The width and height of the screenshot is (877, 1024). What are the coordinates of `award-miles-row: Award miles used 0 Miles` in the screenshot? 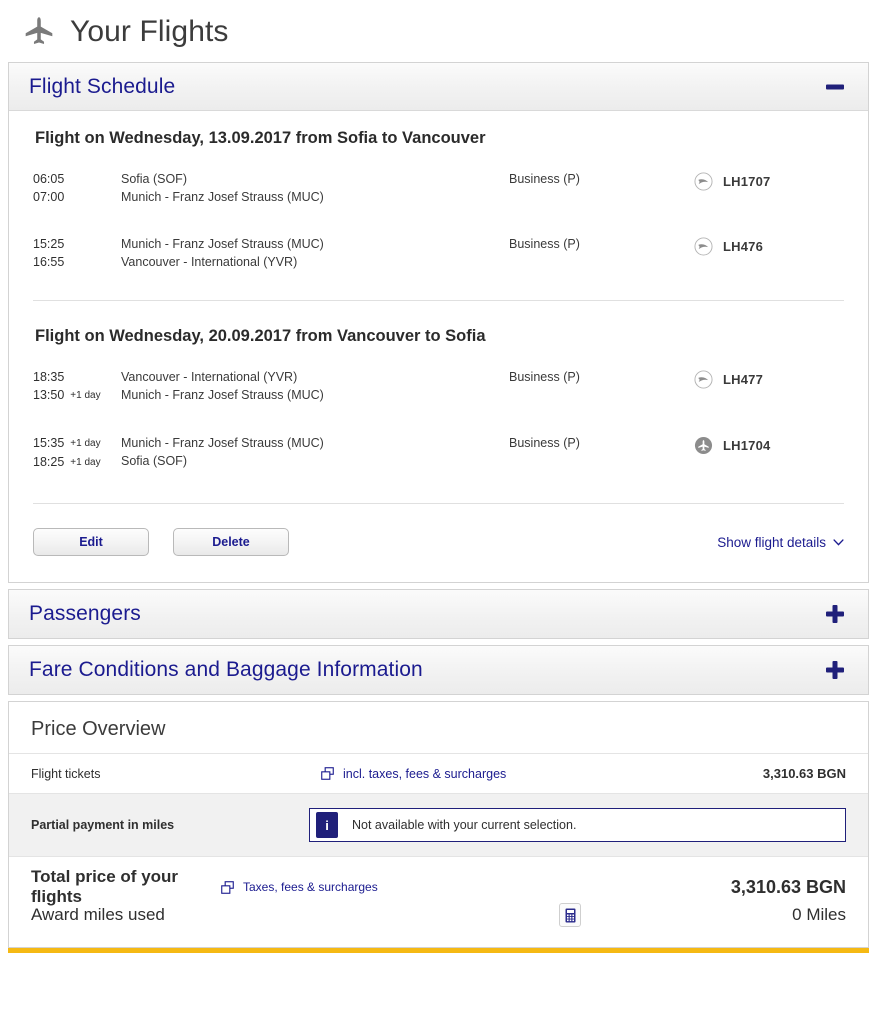 It's located at (438, 915).